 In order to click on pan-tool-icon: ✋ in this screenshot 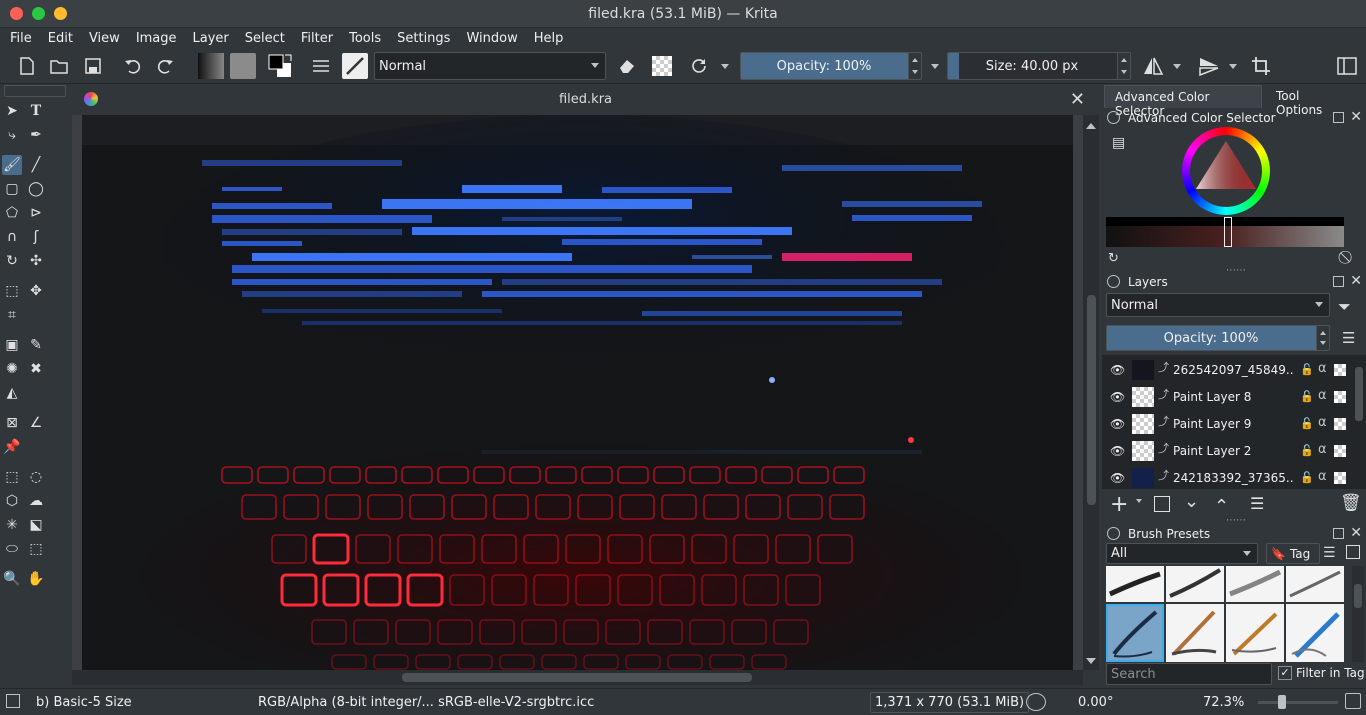, I will do `click(36, 579)`.